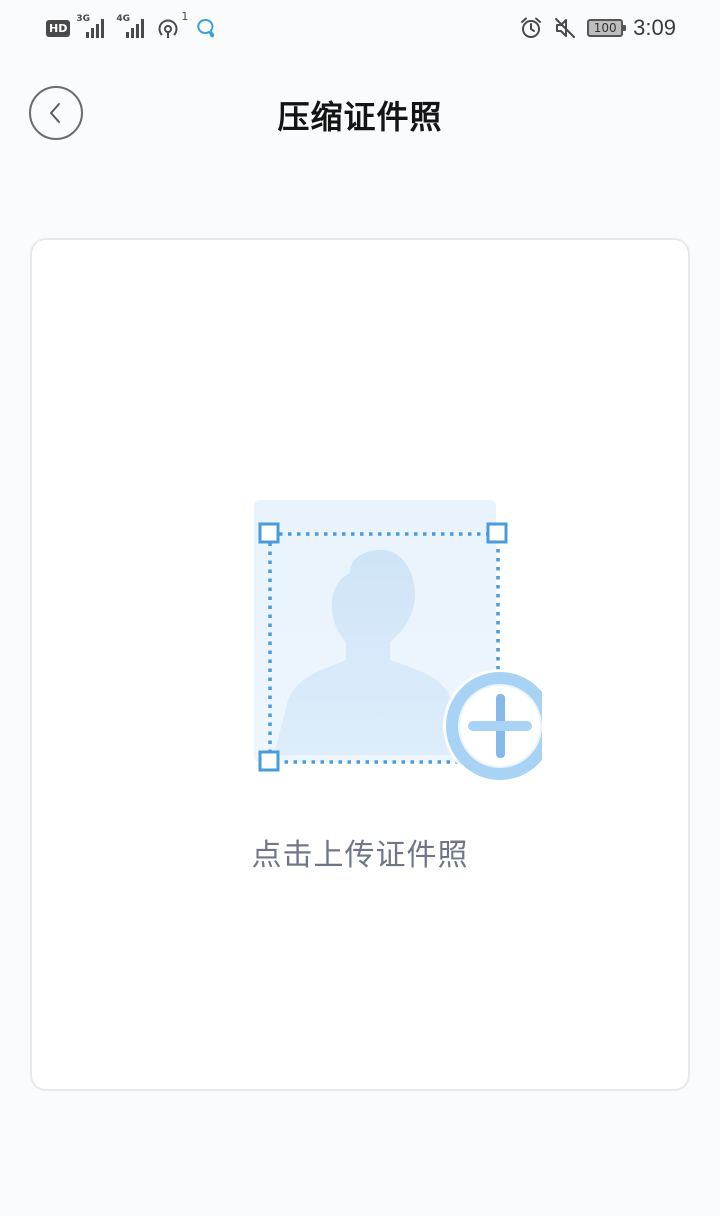 This screenshot has width=720, height=1216. I want to click on status-time: 3:09, so click(654, 27).